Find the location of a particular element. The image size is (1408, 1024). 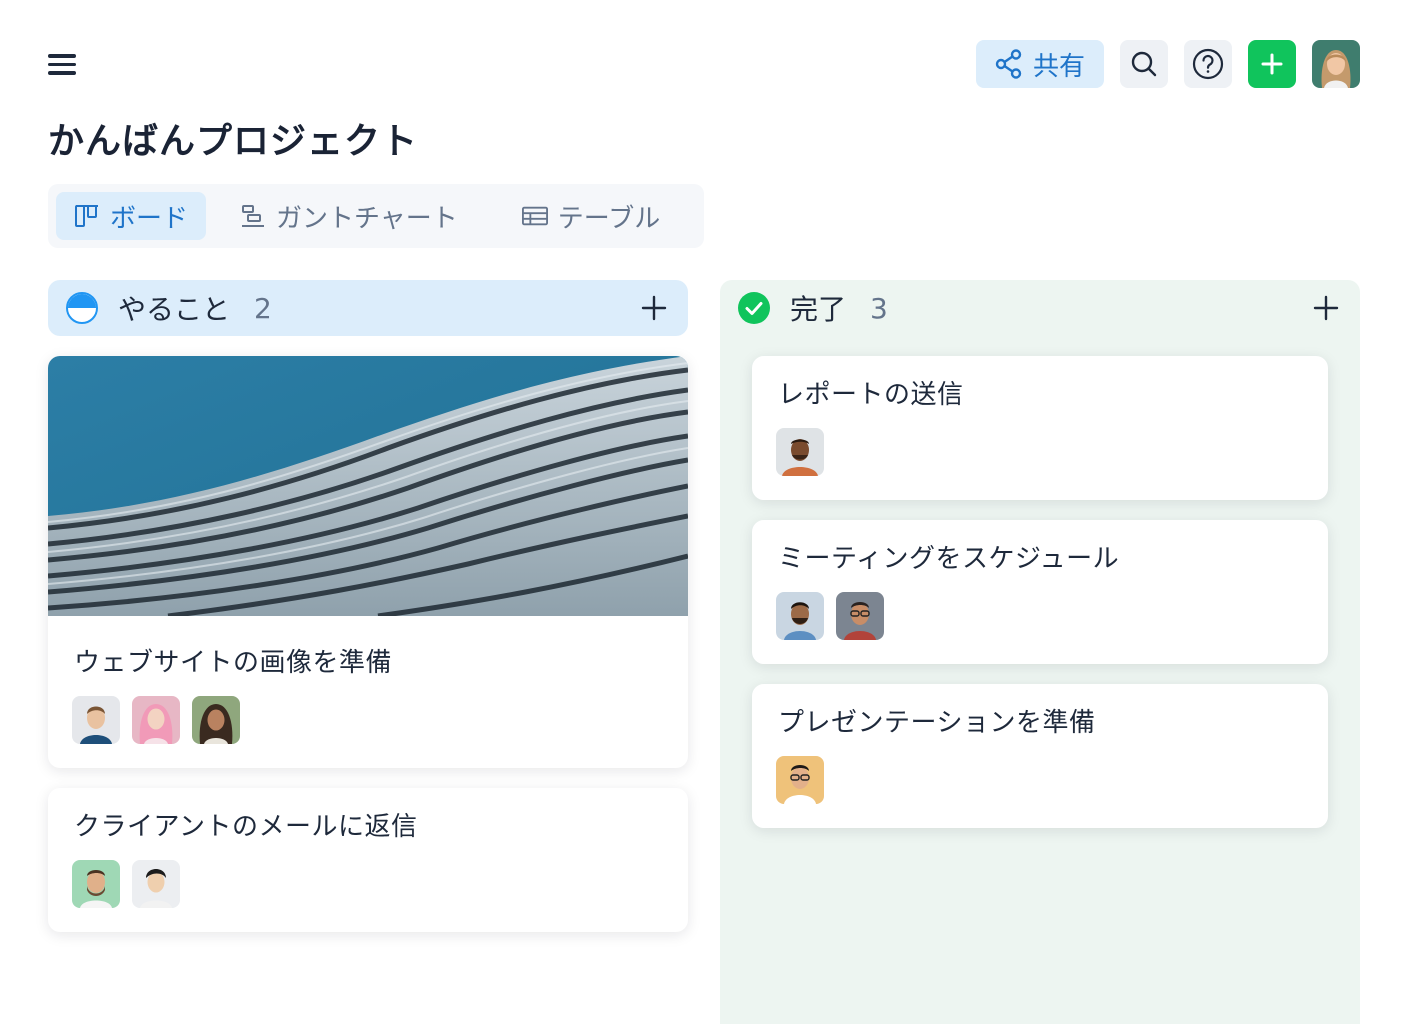

column-header: 完了 3 is located at coordinates (1040, 308).